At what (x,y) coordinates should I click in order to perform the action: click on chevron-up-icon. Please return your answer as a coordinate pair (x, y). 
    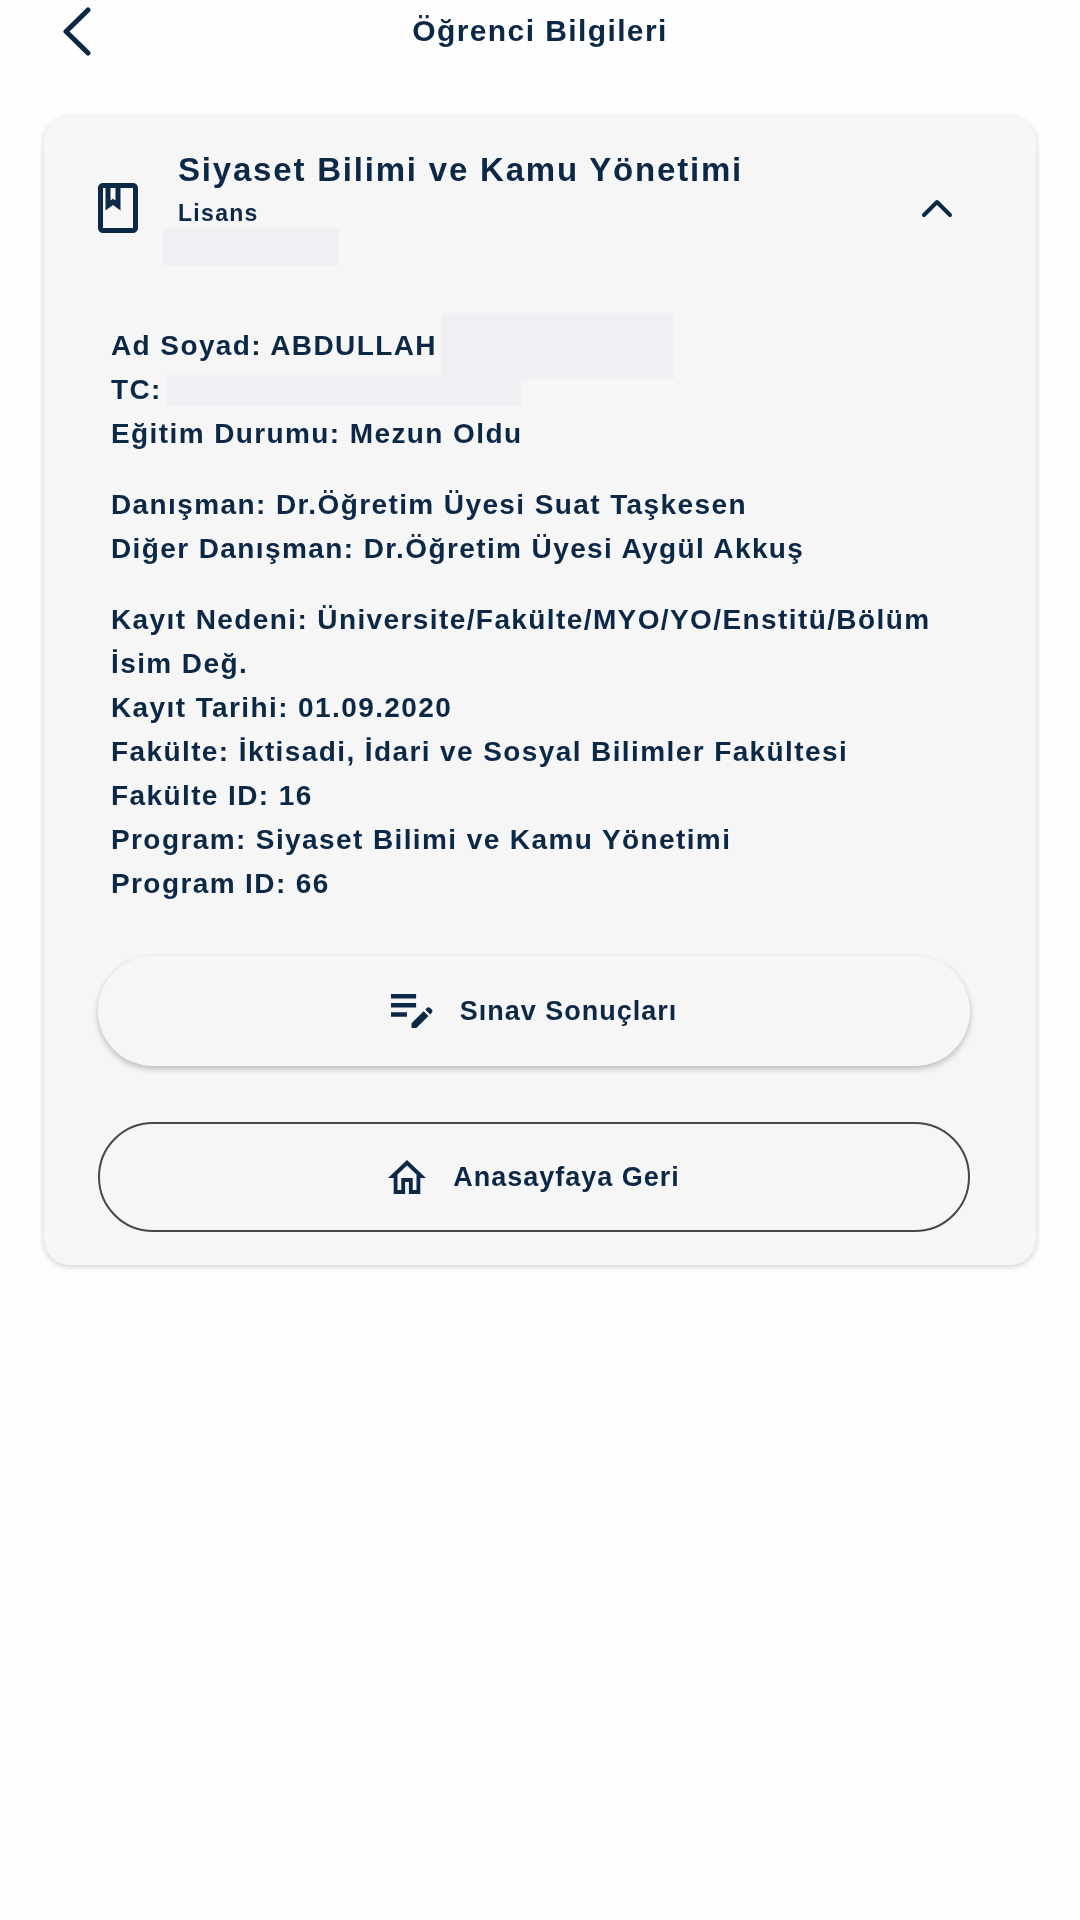
    Looking at the image, I should click on (937, 208).